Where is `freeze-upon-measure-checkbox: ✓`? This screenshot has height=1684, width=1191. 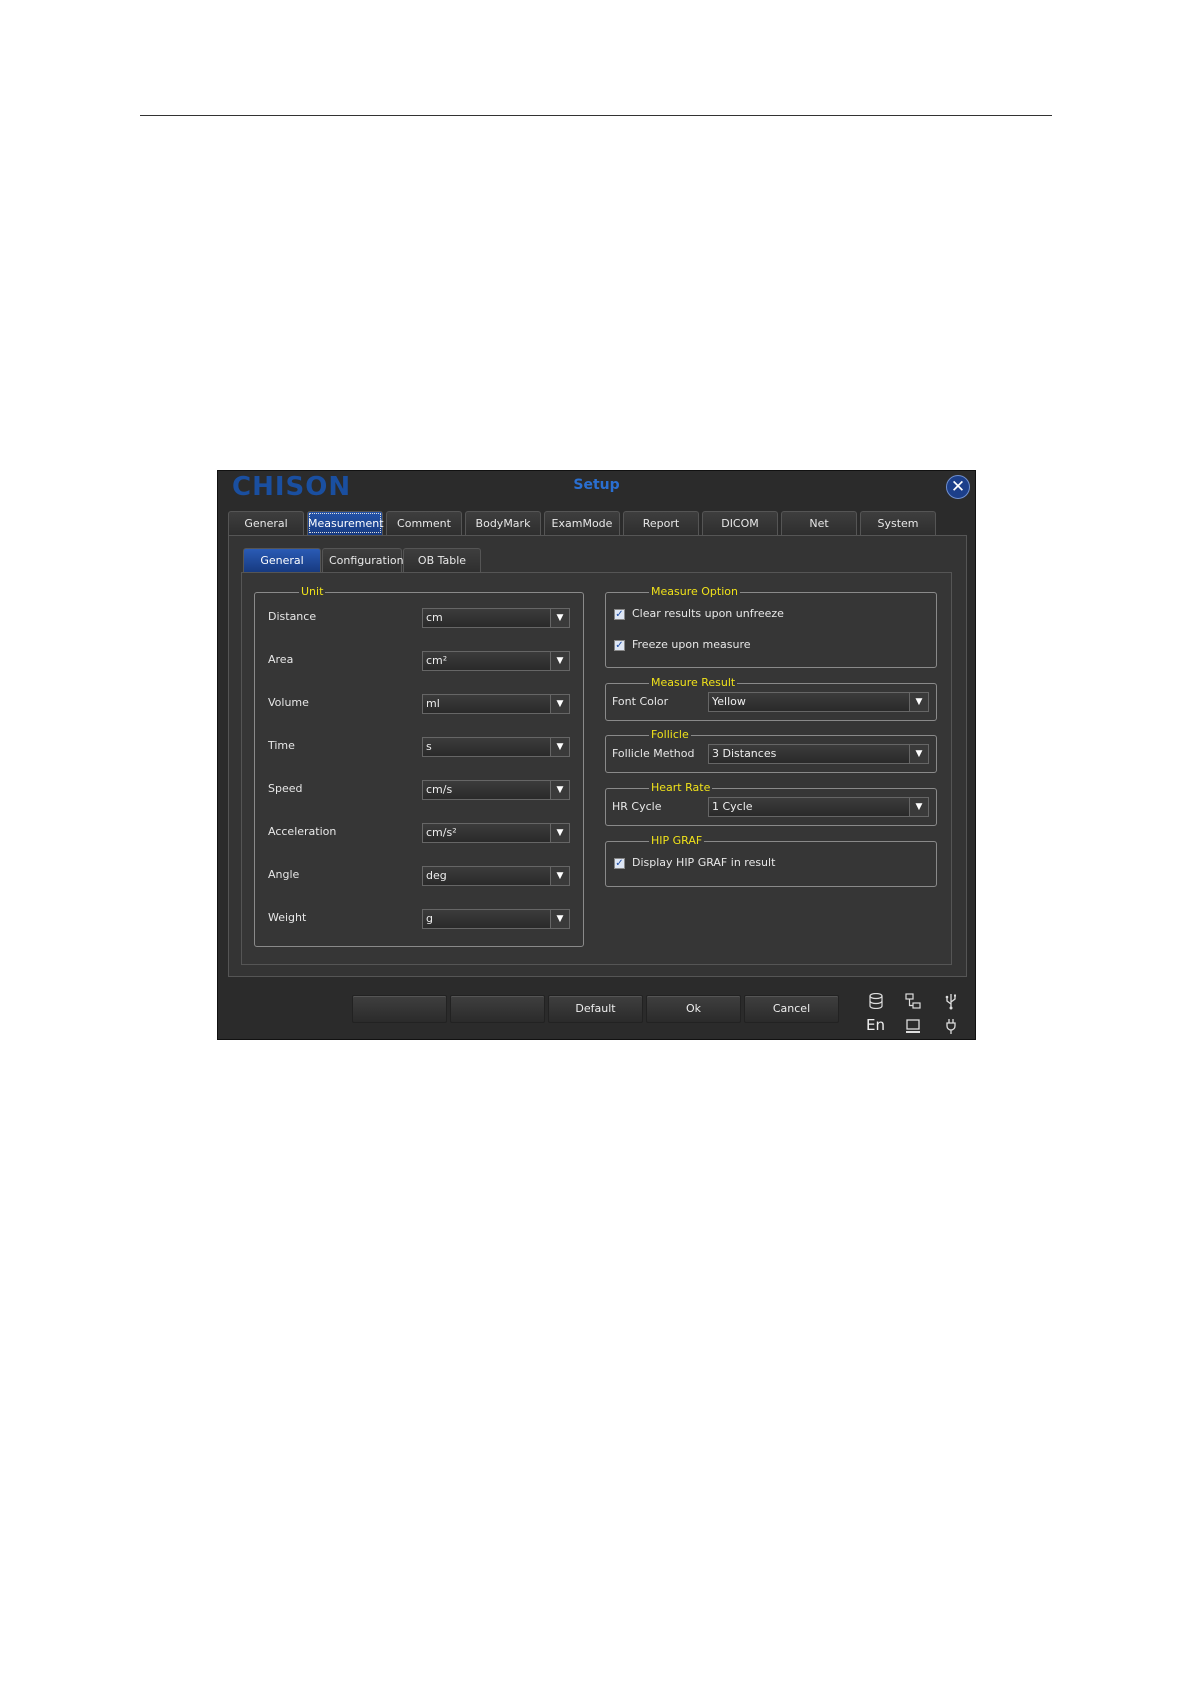
freeze-upon-measure-checkbox: ✓ is located at coordinates (619, 645).